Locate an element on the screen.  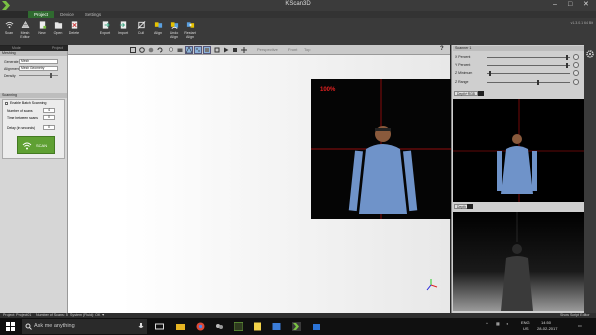
front-view-label: Front is located at coordinates (292, 49).